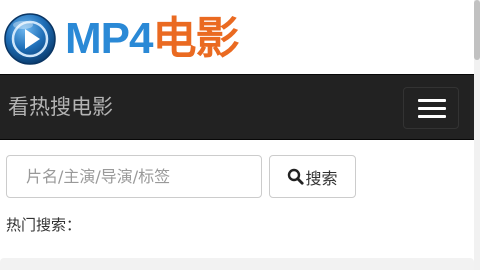  I want to click on logo-text-movie: 电影, so click(195, 38).